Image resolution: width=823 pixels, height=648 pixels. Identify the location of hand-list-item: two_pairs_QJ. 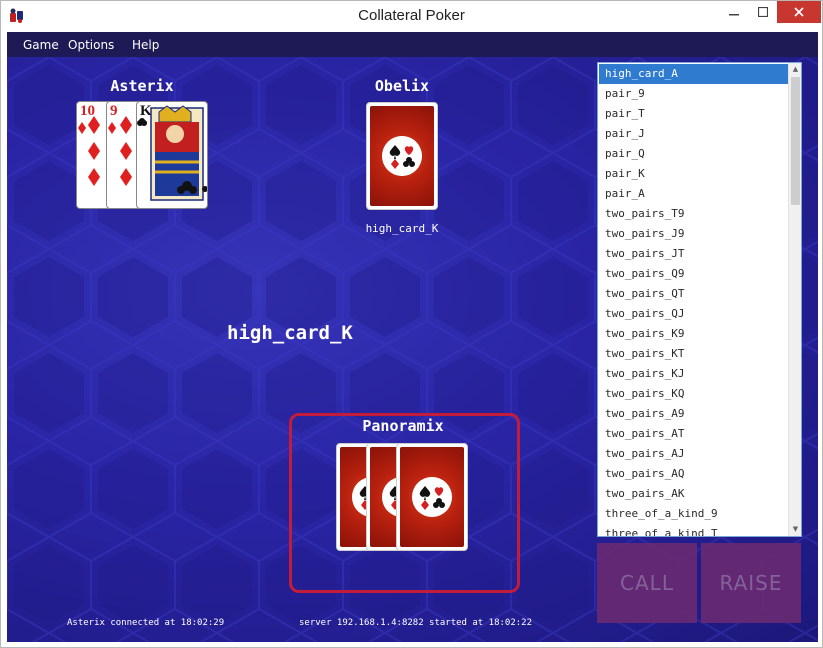
(693, 314).